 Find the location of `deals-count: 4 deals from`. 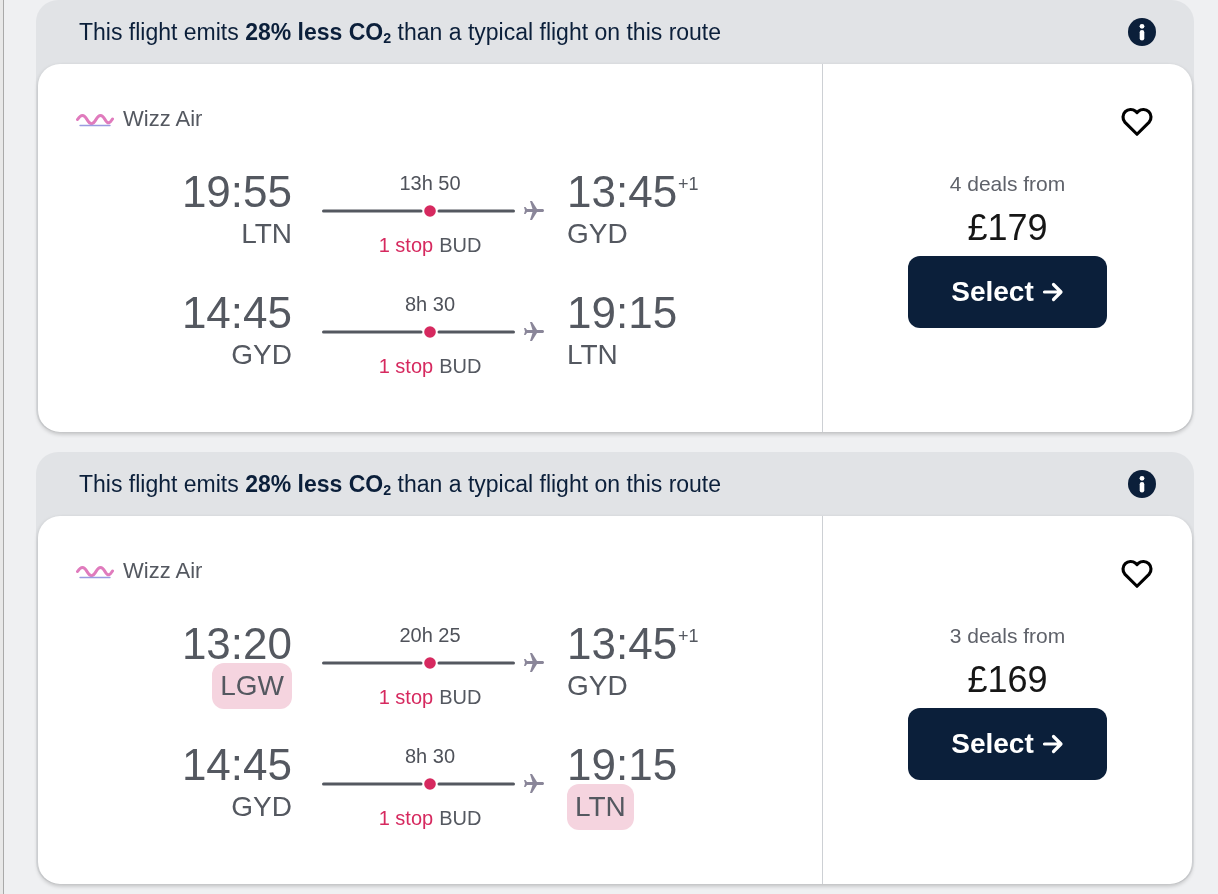

deals-count: 4 deals from is located at coordinates (1007, 184).